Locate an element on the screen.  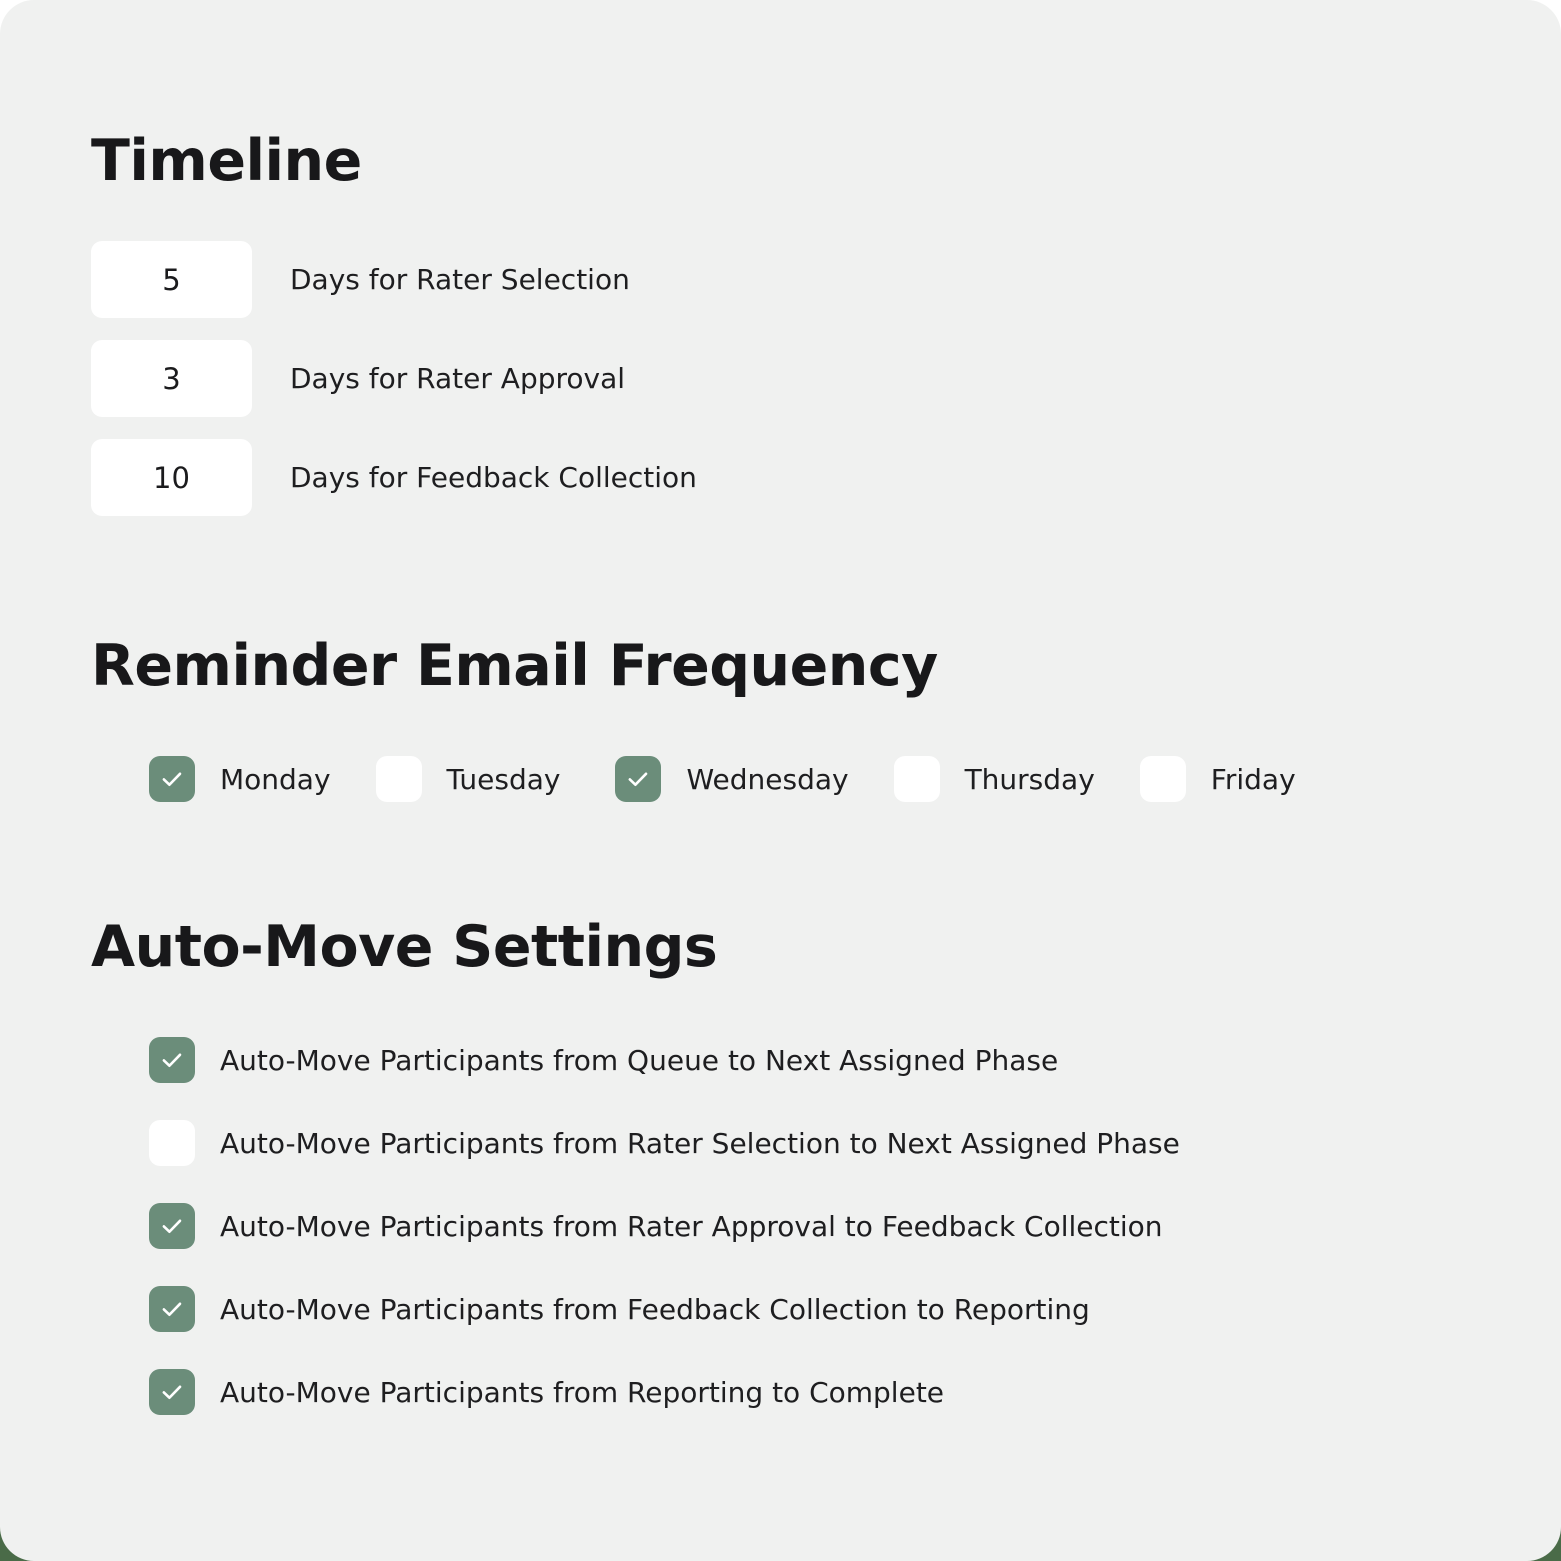
day-option-friday: Friday is located at coordinates (1217, 779).